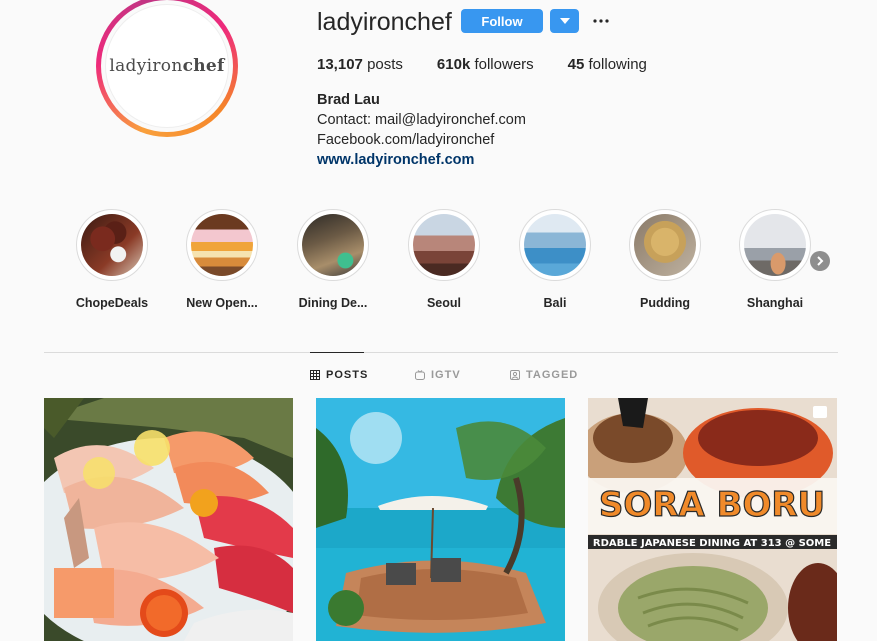 This screenshot has height=641, width=877. I want to click on highlight-bali: Bali, so click(555, 259).